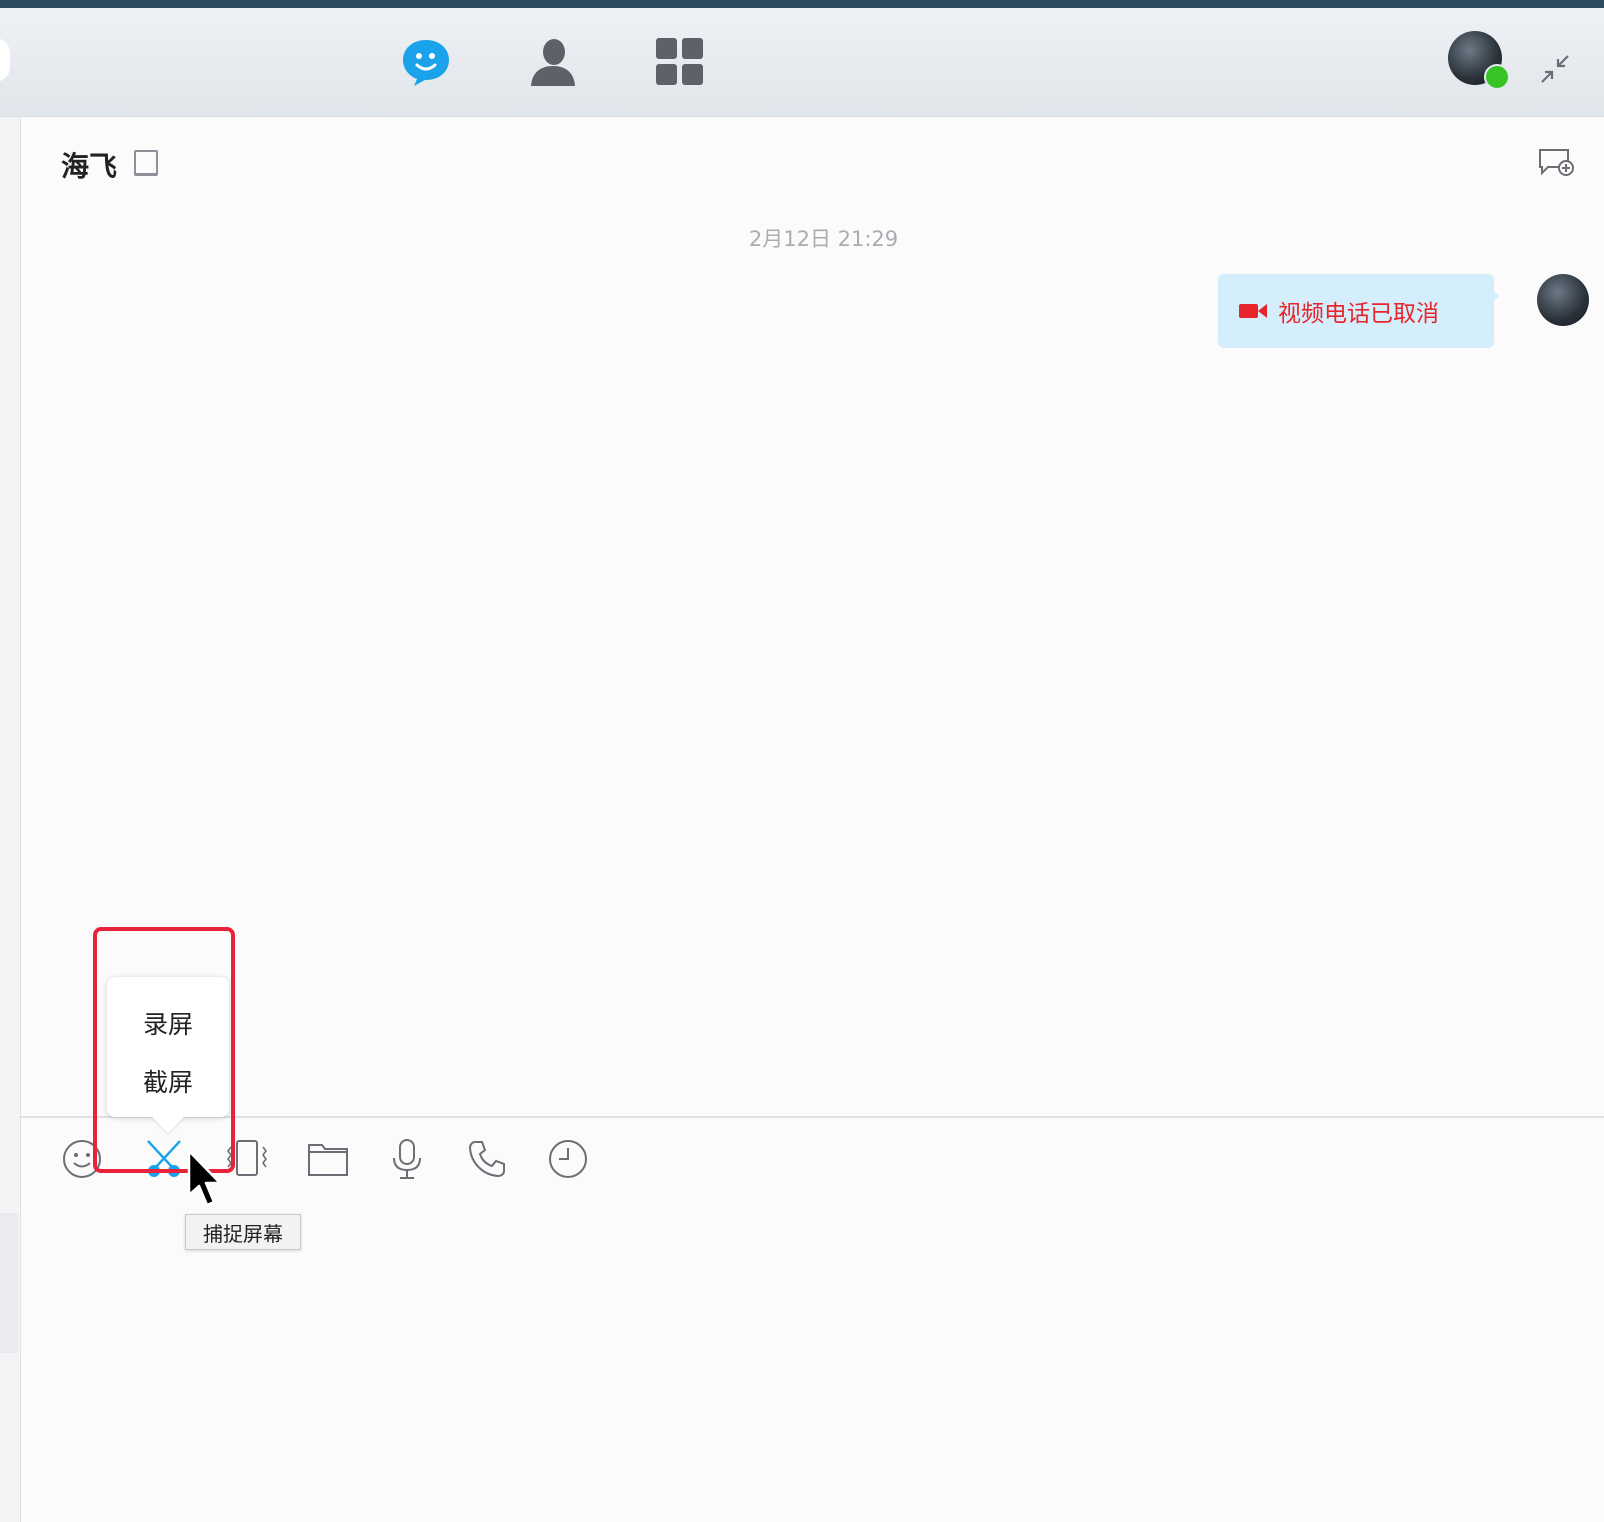  I want to click on chat-bubble-icon, so click(426, 62).